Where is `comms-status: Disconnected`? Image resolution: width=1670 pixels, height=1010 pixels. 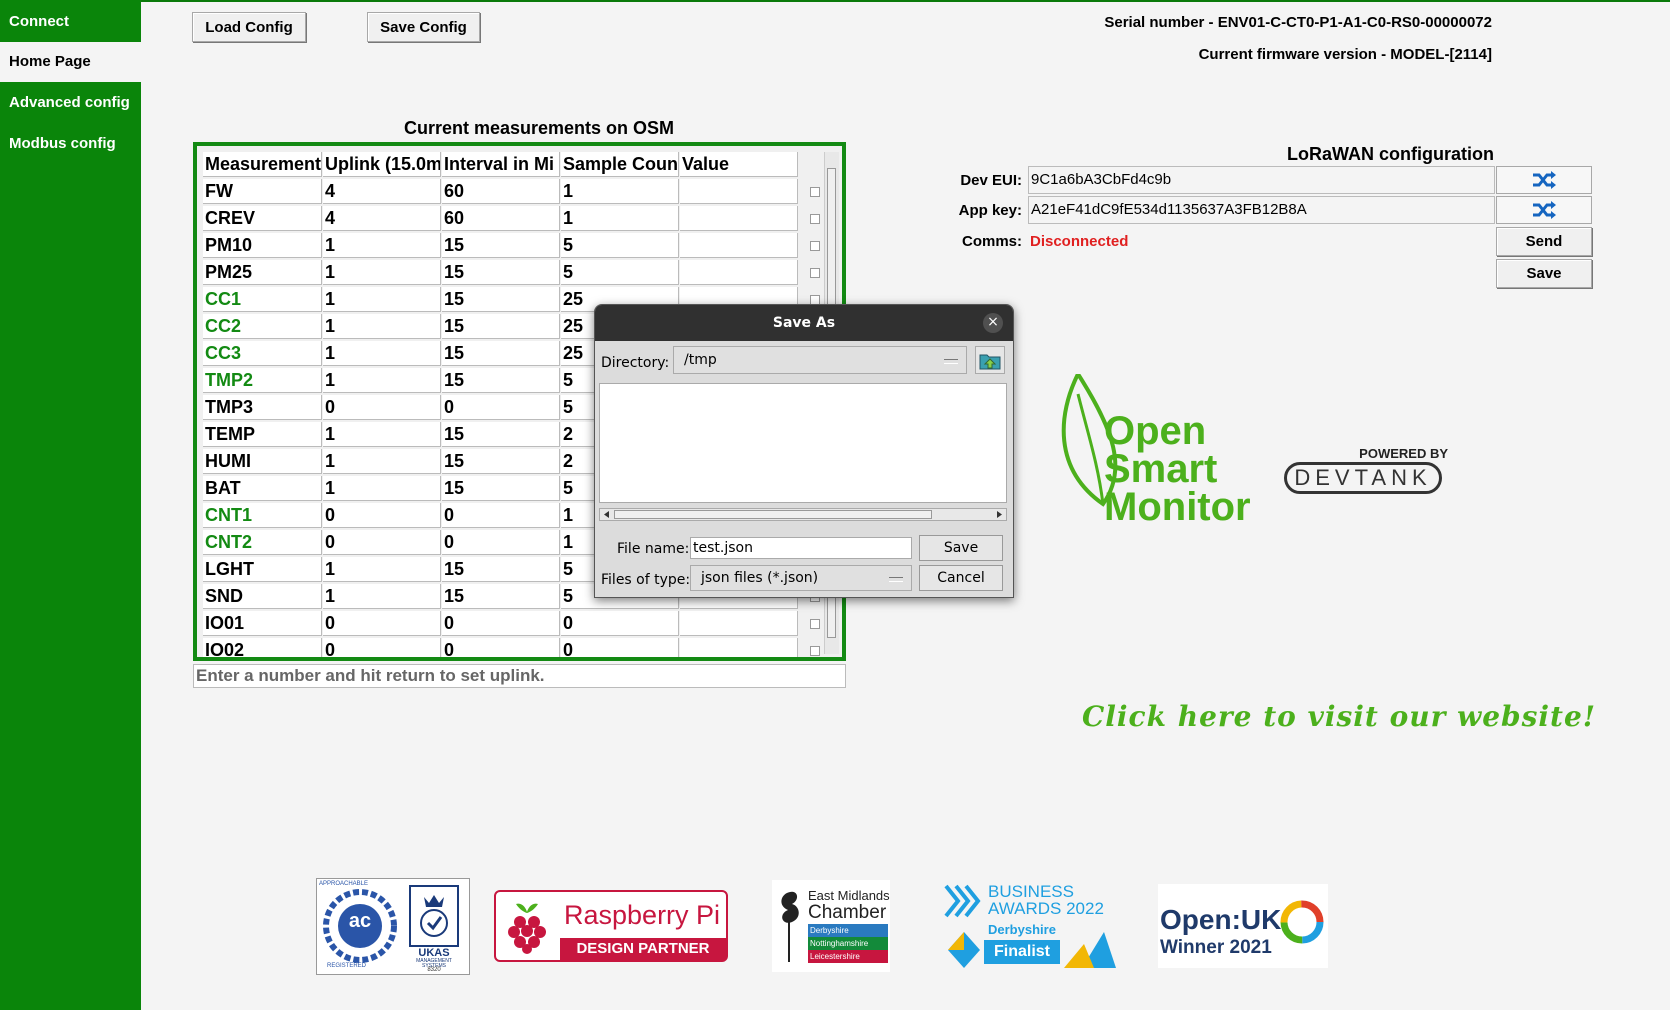 comms-status: Disconnected is located at coordinates (1079, 241).